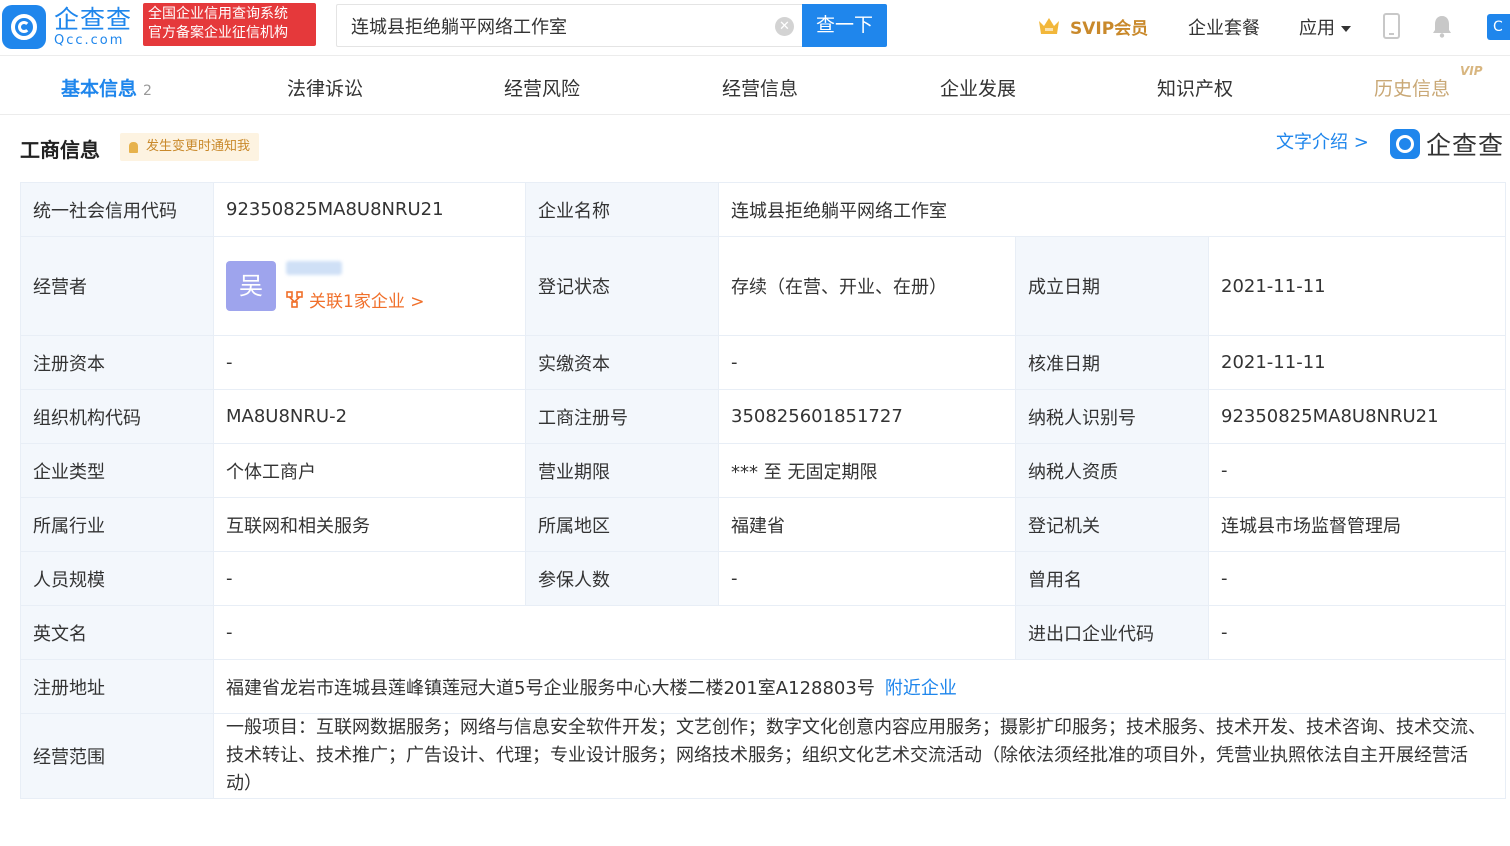 The image size is (1510, 846). What do you see at coordinates (117, 362) in the screenshot?
I see `reg-capital-label: 注册资本` at bounding box center [117, 362].